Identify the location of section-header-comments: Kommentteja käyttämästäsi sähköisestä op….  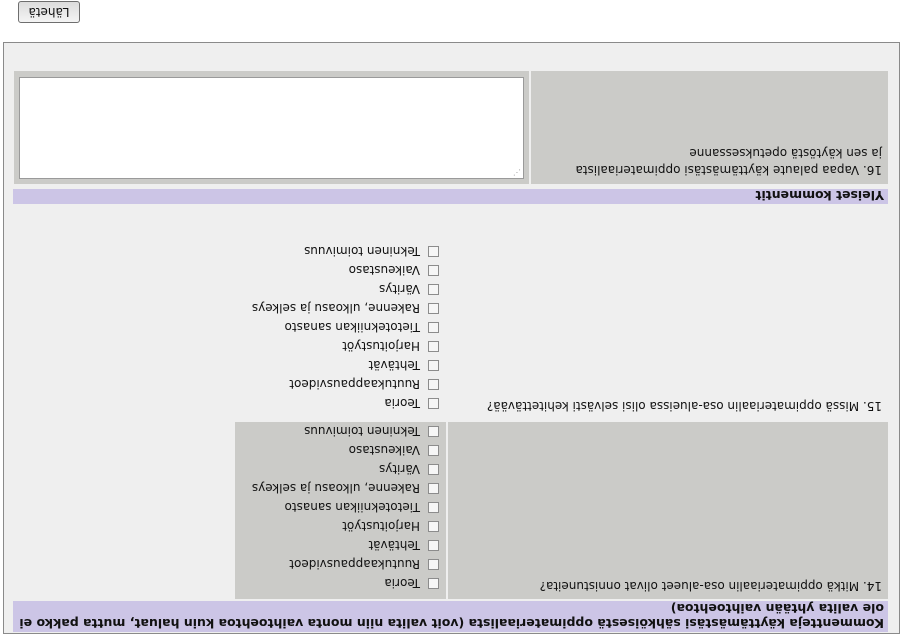
(450, 616).